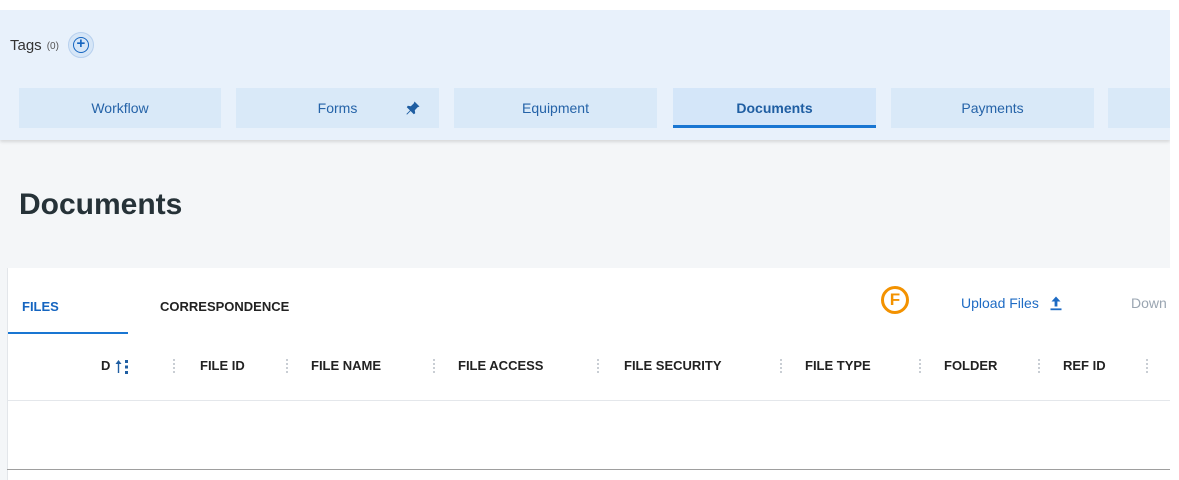 Image resolution: width=1179 pixels, height=480 pixels. I want to click on tab-forms: Forms, so click(337, 108).